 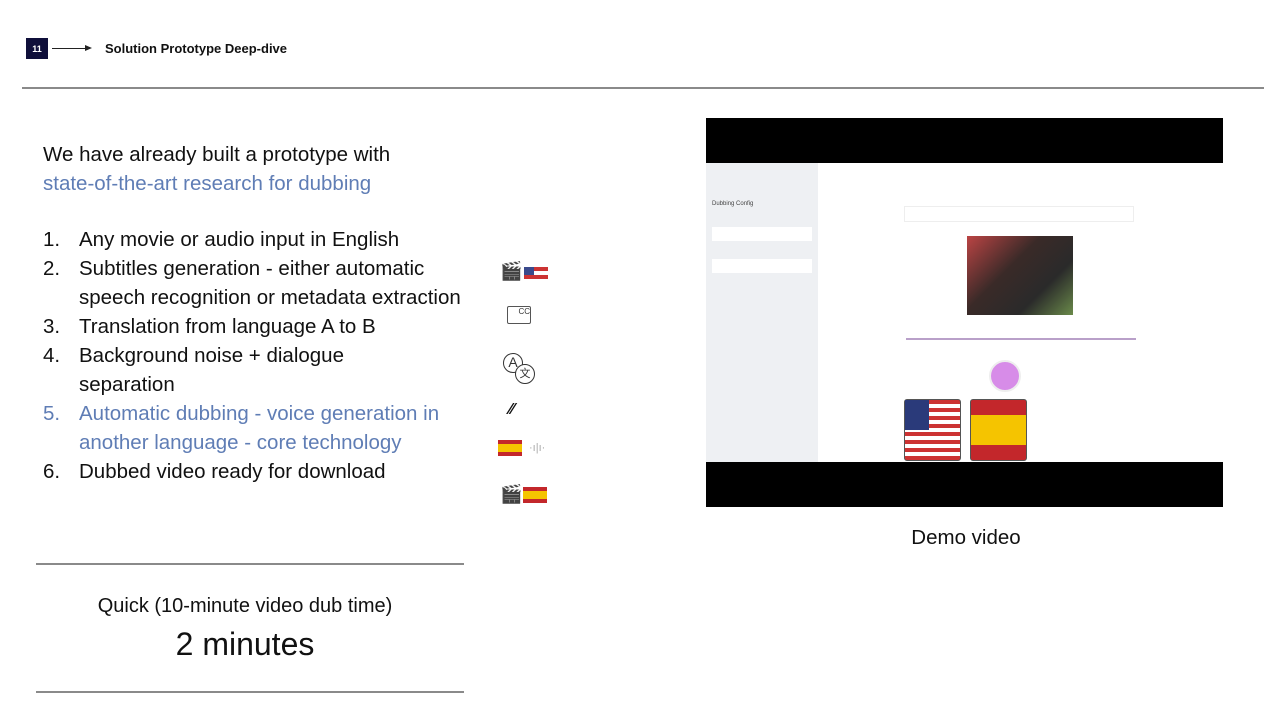 I want to click on step-number: 5., so click(x=52, y=413).